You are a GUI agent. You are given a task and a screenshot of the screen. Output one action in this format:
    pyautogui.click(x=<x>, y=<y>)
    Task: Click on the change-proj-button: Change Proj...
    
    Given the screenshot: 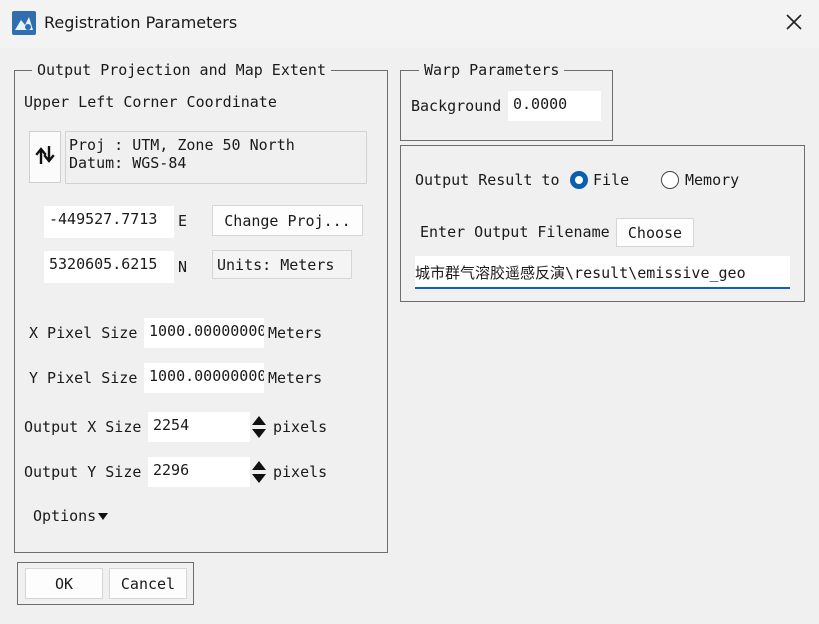 What is the action you would take?
    pyautogui.click(x=287, y=220)
    